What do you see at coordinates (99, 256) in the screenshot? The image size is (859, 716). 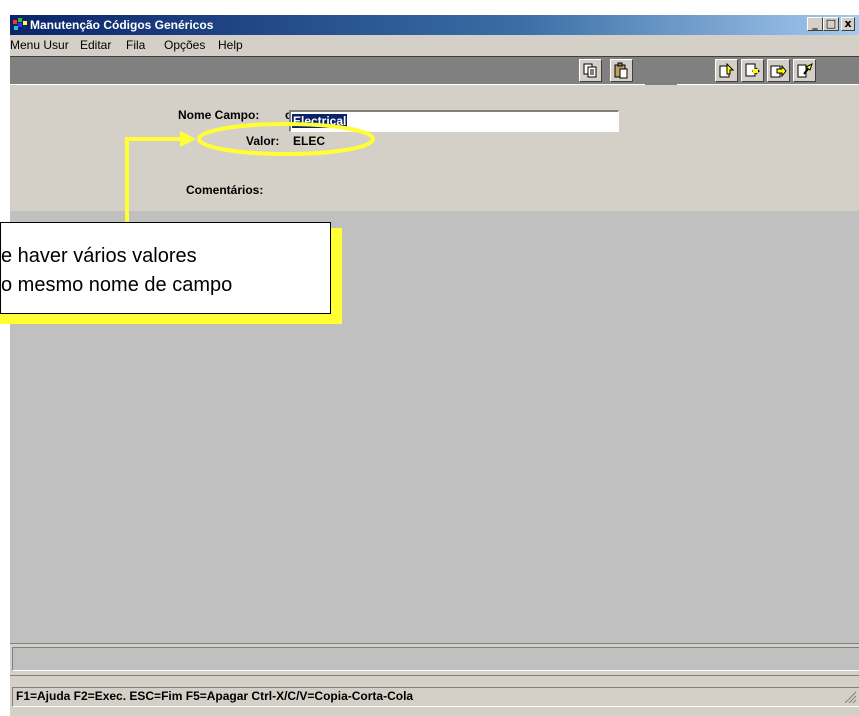 I see `callout-line-1: e haver vários valores` at bounding box center [99, 256].